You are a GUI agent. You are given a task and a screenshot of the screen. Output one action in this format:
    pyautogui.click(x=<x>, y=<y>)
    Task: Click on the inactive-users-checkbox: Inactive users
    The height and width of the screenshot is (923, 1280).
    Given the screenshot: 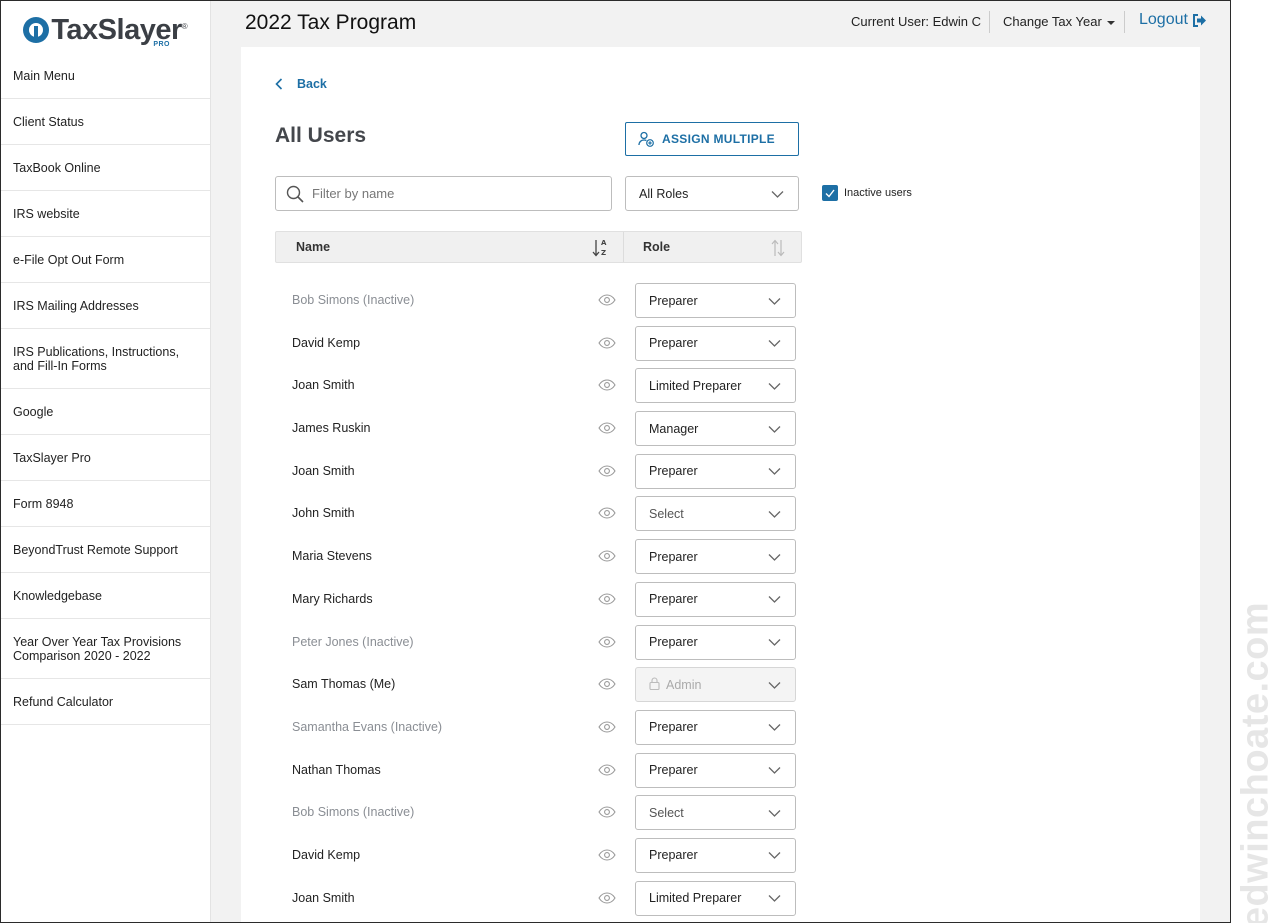 What is the action you would take?
    pyautogui.click(x=867, y=193)
    